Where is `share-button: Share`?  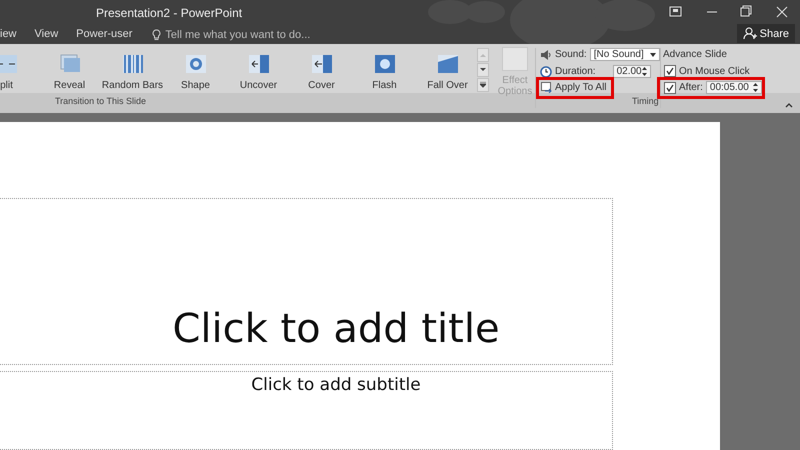
share-button: Share is located at coordinates (765, 33).